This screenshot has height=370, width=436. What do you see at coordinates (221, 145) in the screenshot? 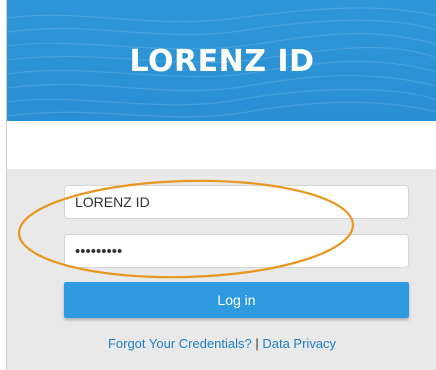
I see `spacer-band` at bounding box center [221, 145].